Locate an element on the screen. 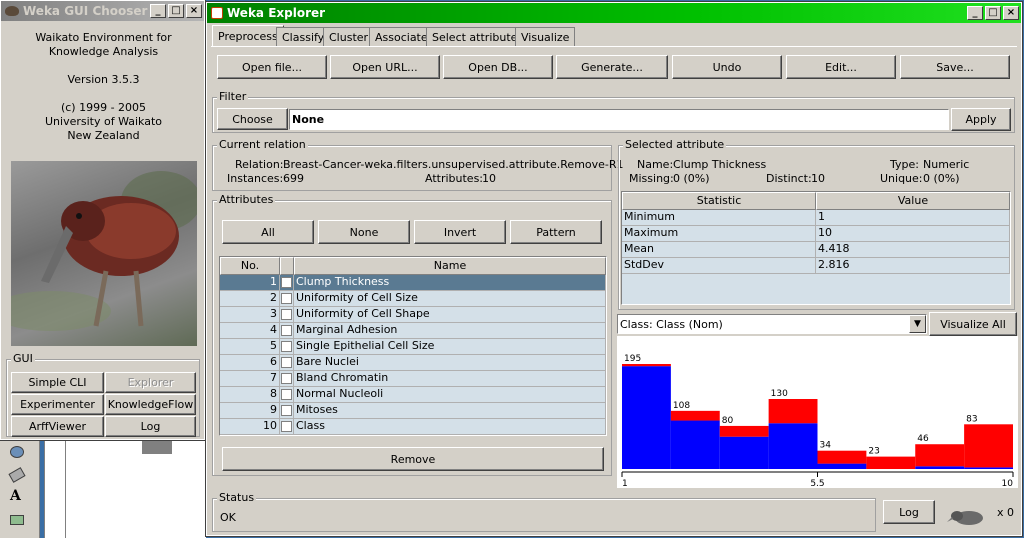  tab-visualize: Visualize is located at coordinates (545, 37).